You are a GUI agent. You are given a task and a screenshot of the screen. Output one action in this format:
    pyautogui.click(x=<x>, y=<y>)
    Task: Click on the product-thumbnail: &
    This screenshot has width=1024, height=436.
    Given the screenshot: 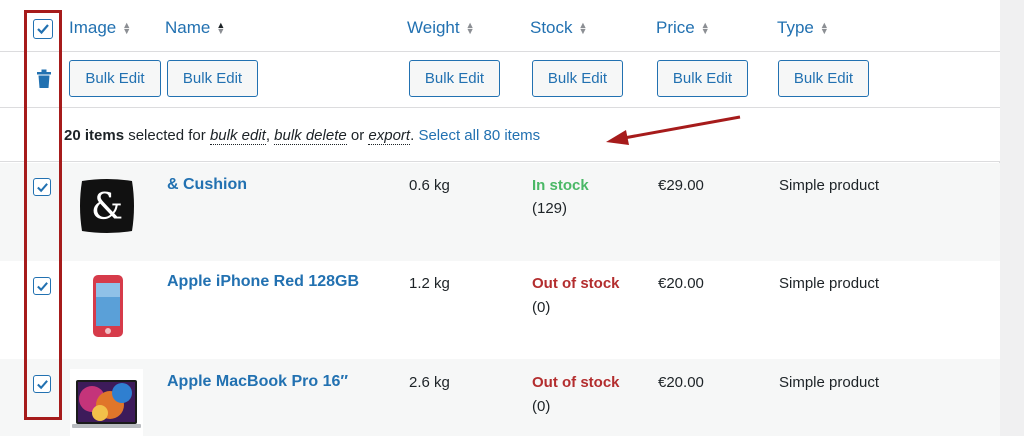 What is the action you would take?
    pyautogui.click(x=107, y=206)
    